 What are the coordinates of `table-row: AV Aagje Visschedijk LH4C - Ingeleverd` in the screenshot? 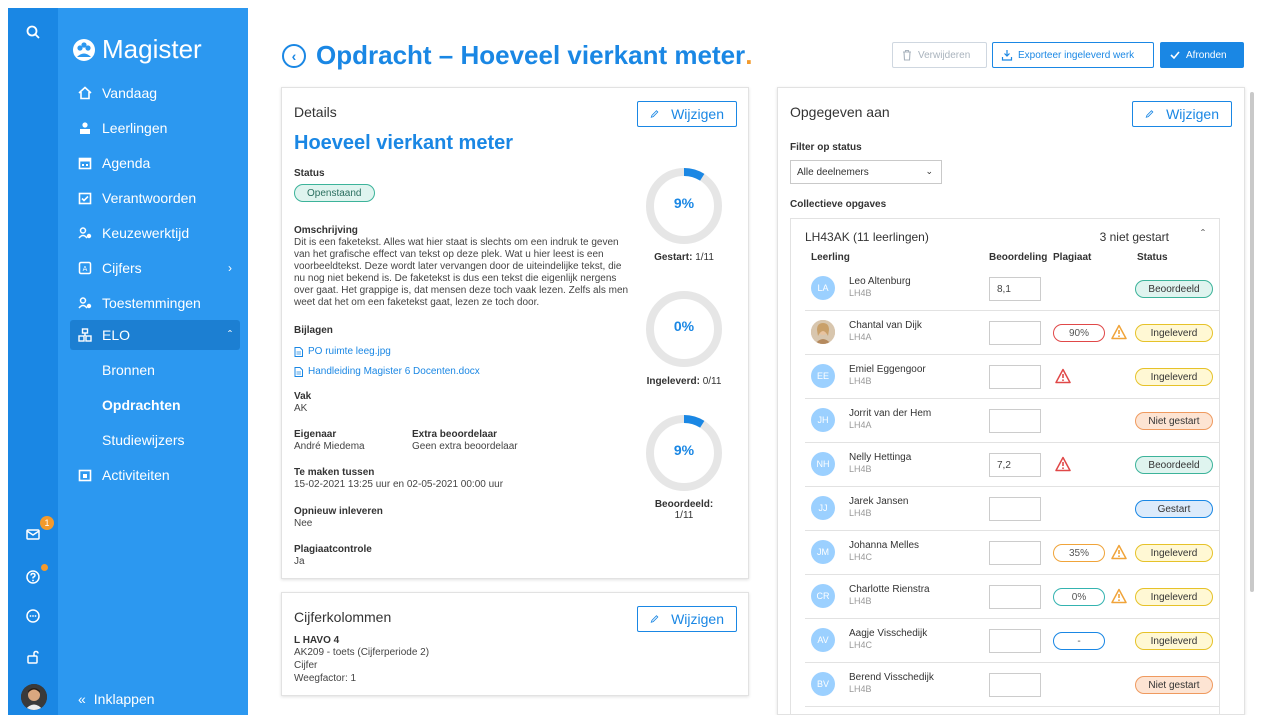 It's located at (1012, 641).